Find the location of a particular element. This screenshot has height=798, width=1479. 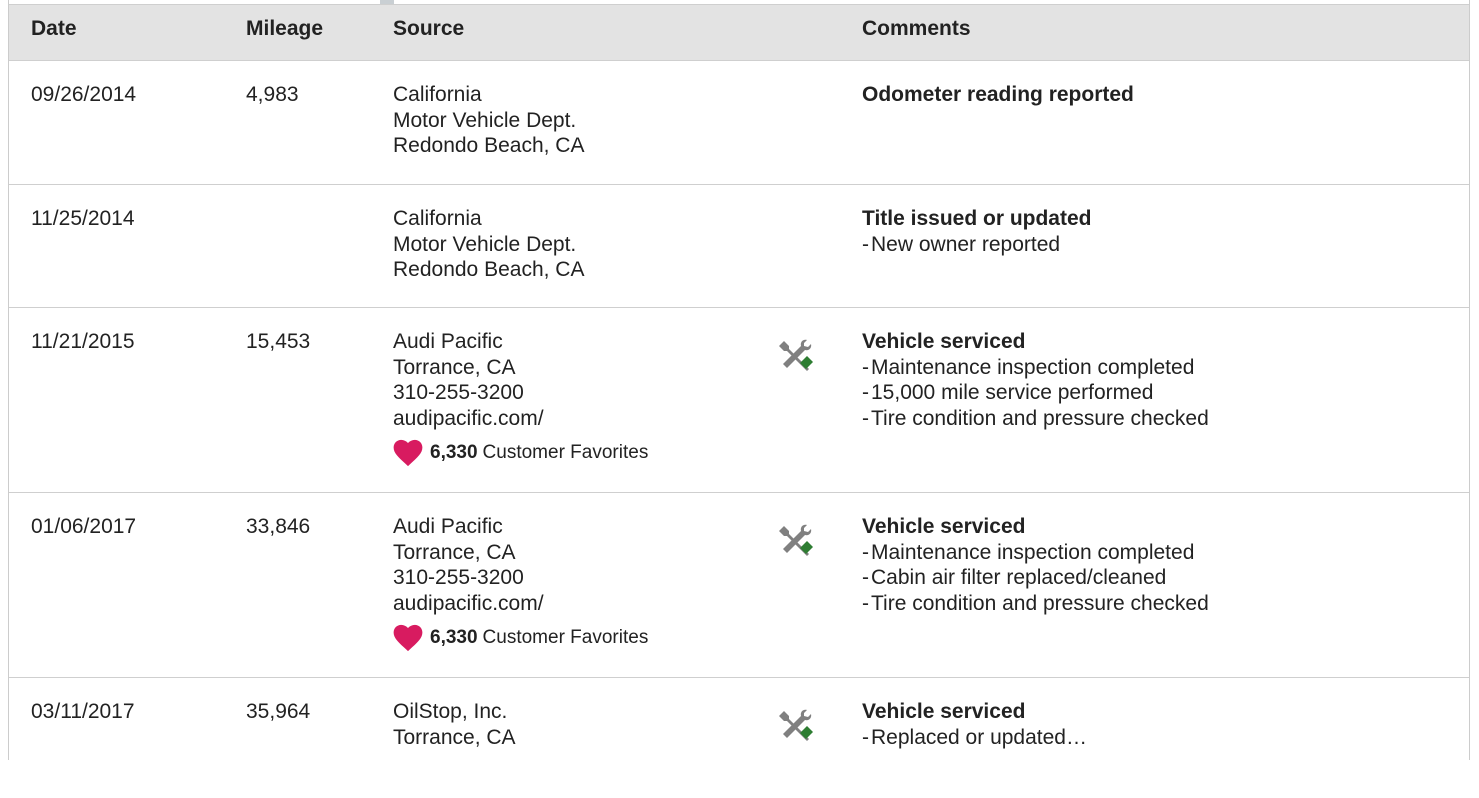

row-date: 09/26/2014 is located at coordinates (84, 94).